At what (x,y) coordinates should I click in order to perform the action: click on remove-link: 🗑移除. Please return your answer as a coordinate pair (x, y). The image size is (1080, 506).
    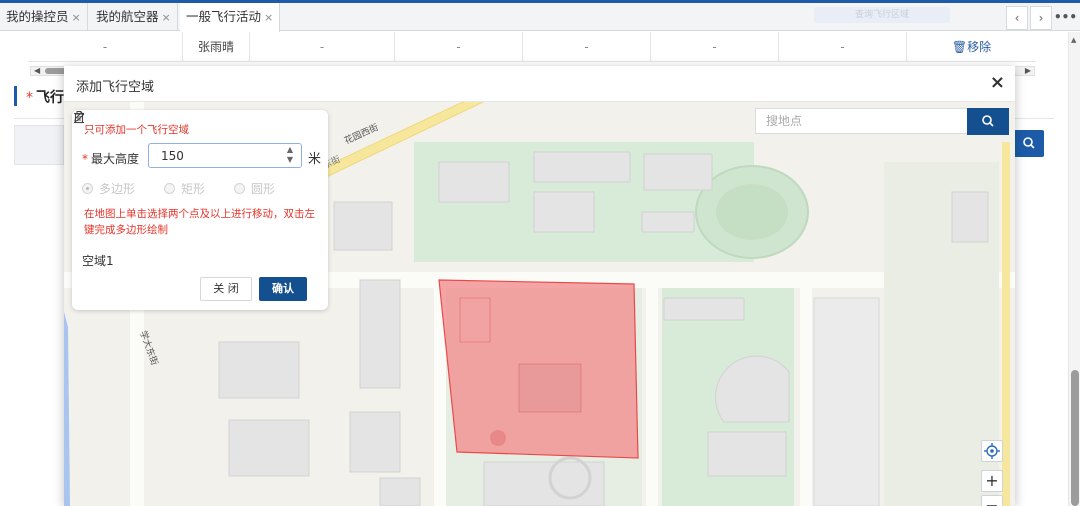
    Looking at the image, I should click on (971, 47).